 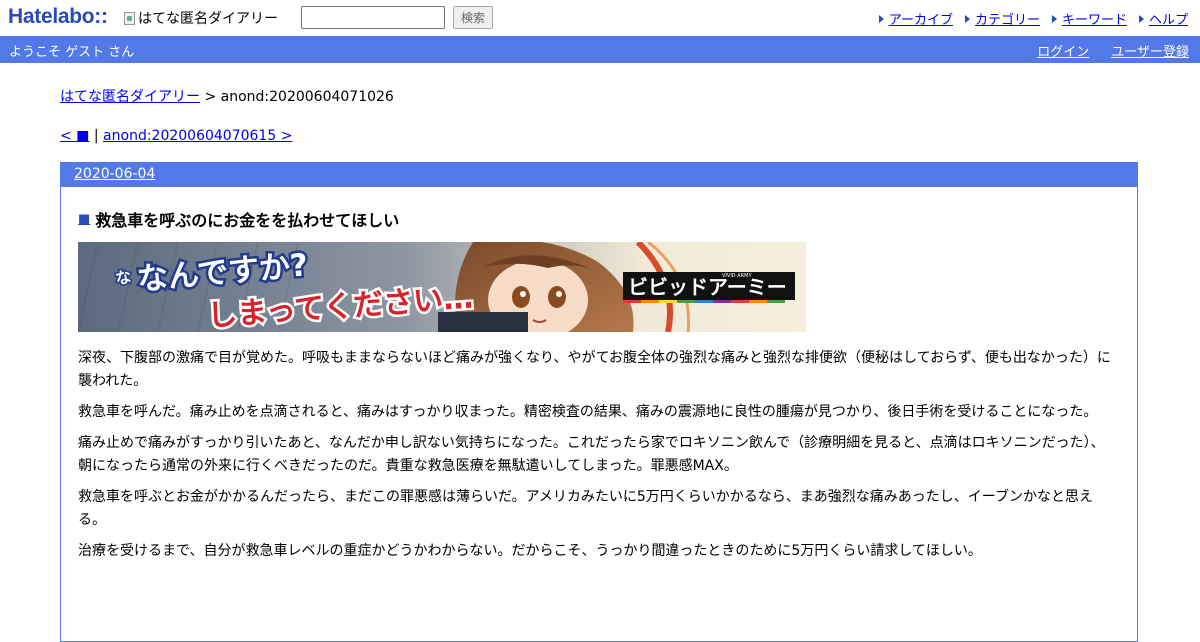 I want to click on search-input, so click(x=373, y=17).